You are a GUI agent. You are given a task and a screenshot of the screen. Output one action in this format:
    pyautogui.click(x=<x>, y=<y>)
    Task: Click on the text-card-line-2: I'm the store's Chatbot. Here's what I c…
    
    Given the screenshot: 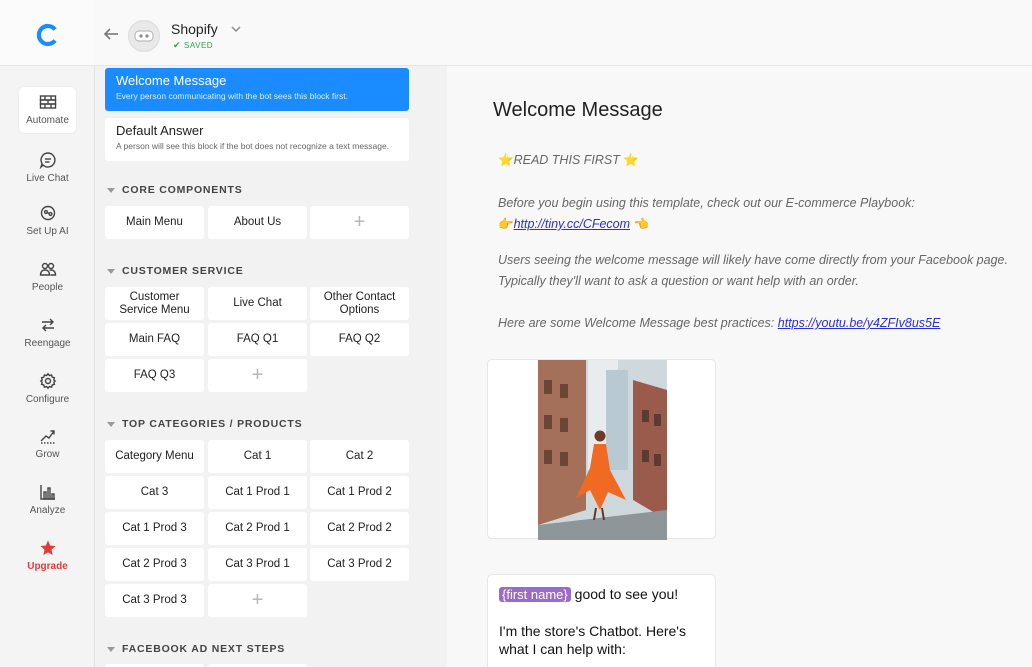 What is the action you would take?
    pyautogui.click(x=592, y=640)
    